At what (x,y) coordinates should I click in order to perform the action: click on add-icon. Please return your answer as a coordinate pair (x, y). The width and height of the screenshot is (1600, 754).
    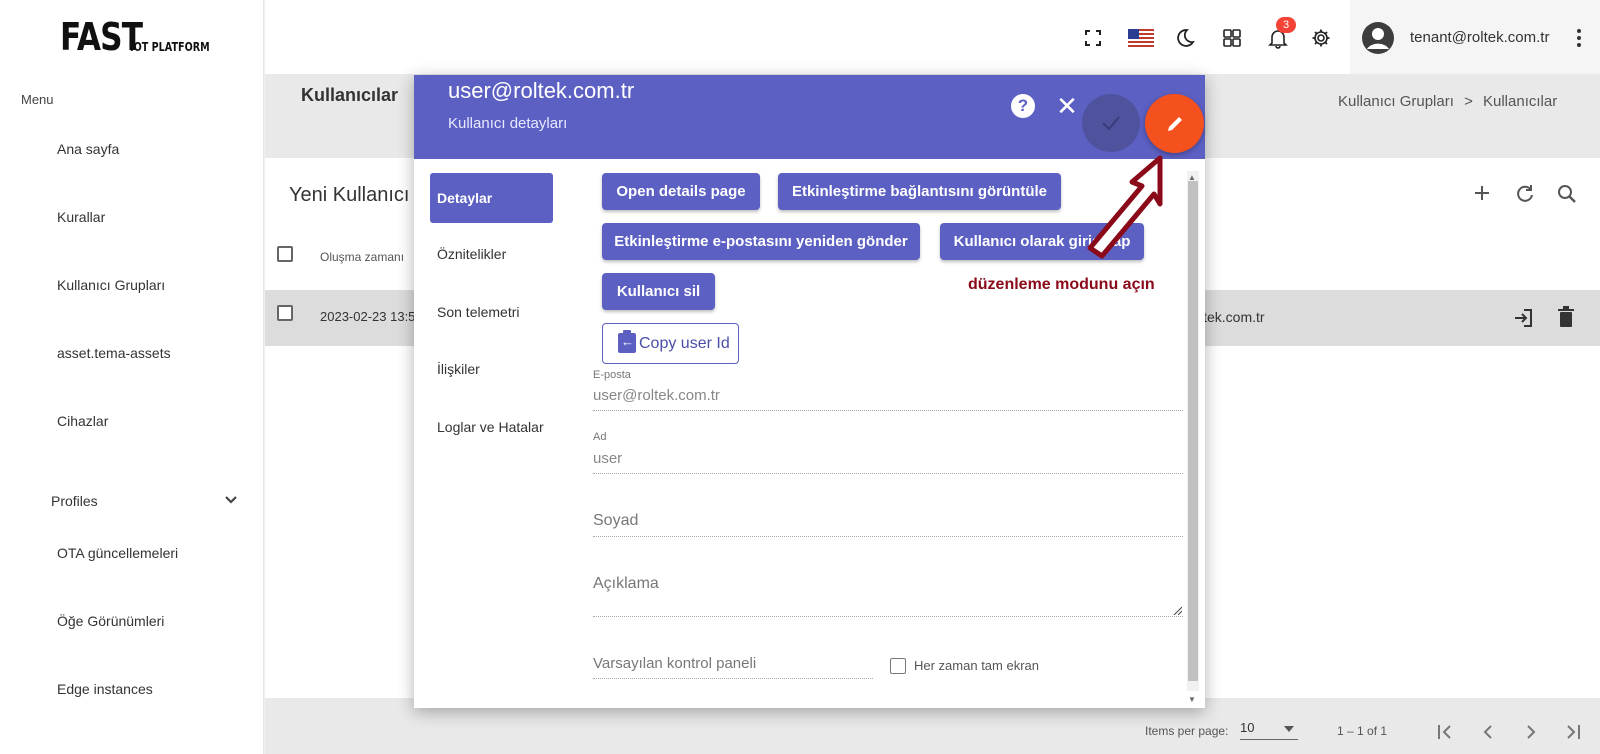
    Looking at the image, I should click on (1482, 193).